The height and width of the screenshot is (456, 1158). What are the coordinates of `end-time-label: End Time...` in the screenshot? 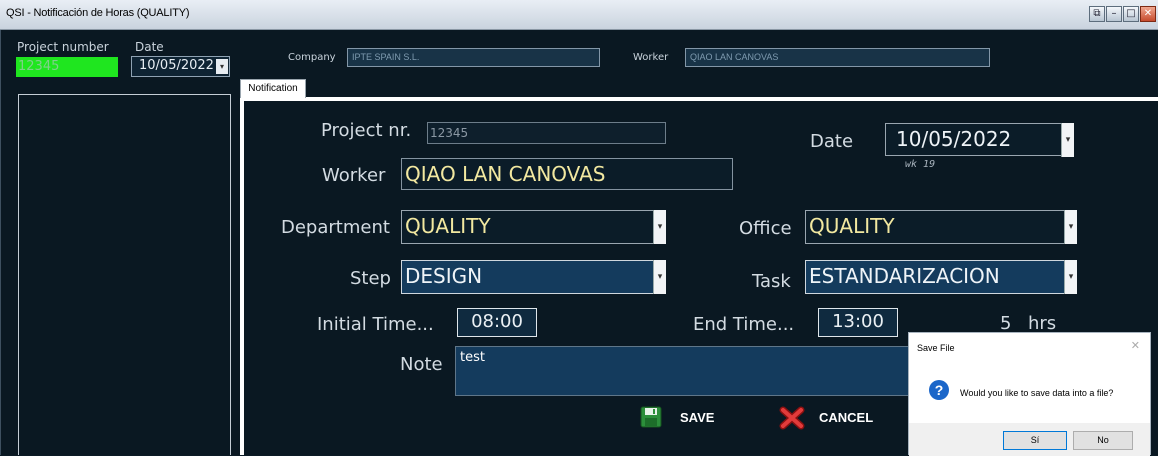 It's located at (744, 324).